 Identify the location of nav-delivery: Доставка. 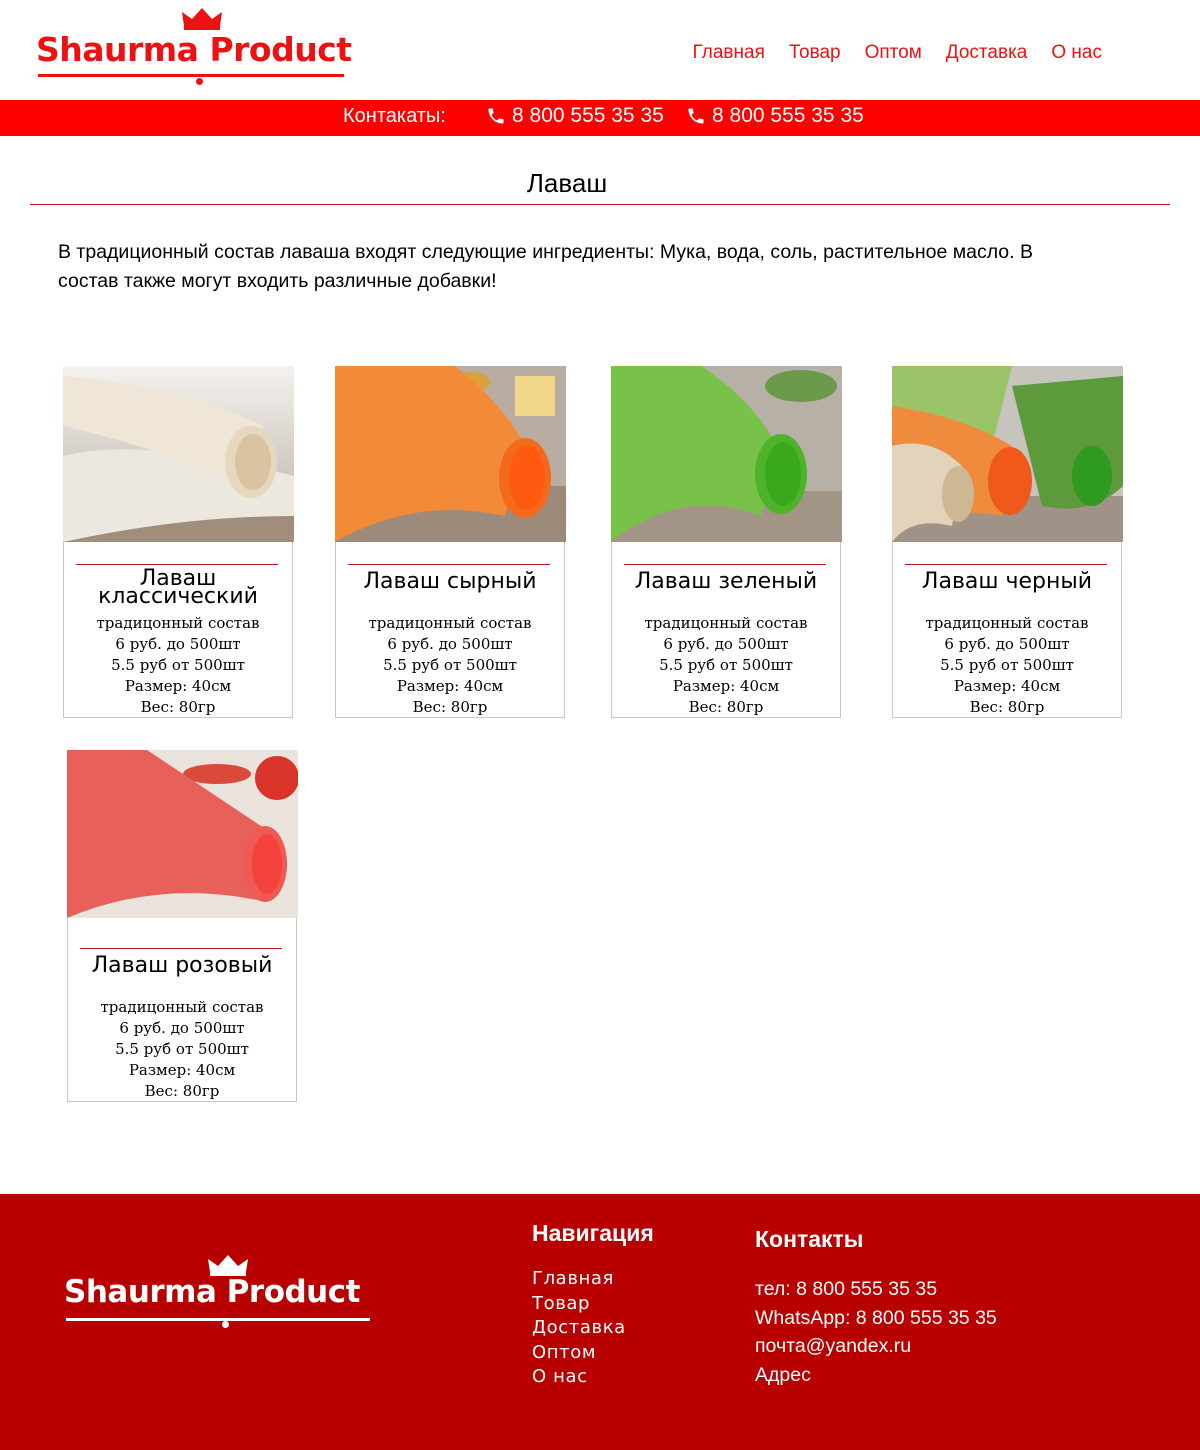
(987, 53).